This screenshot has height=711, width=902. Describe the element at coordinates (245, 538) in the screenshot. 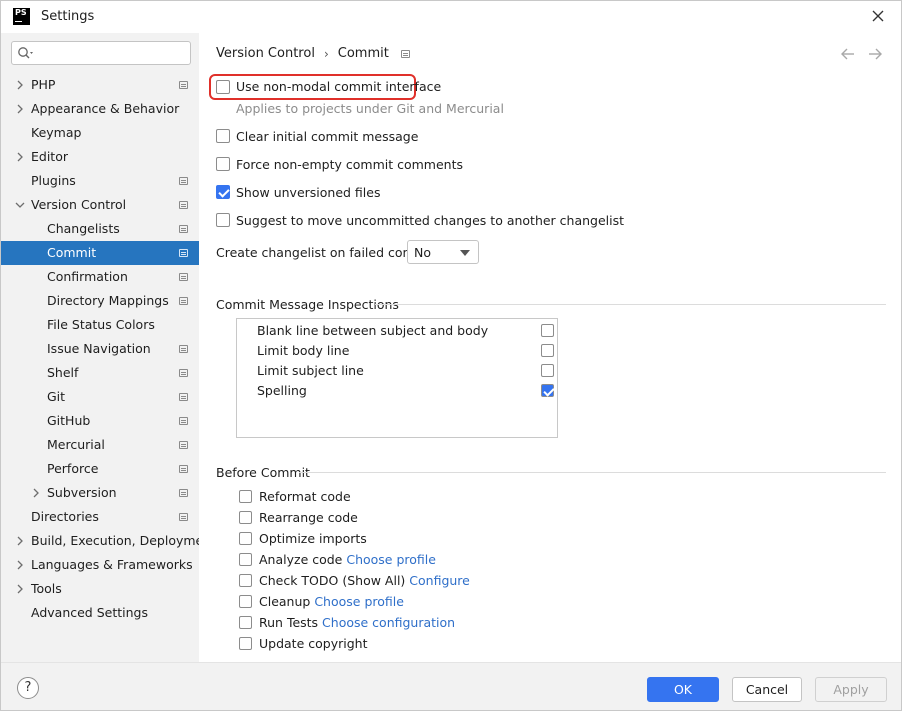

I see `before-commit-checkbox-optimize-imports` at that location.